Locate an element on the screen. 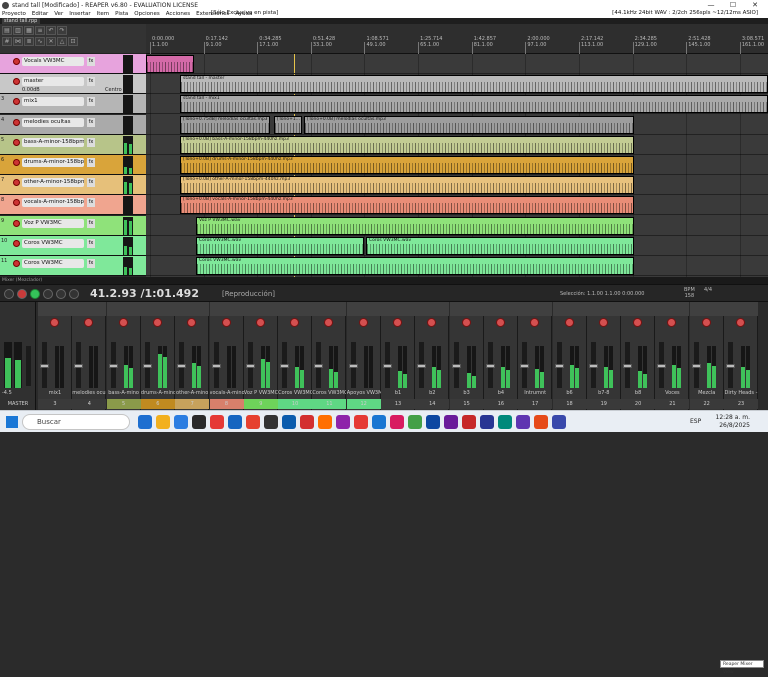 This screenshot has width=768, height=677. track-name: Voz P VW3MC is located at coordinates (53, 223).